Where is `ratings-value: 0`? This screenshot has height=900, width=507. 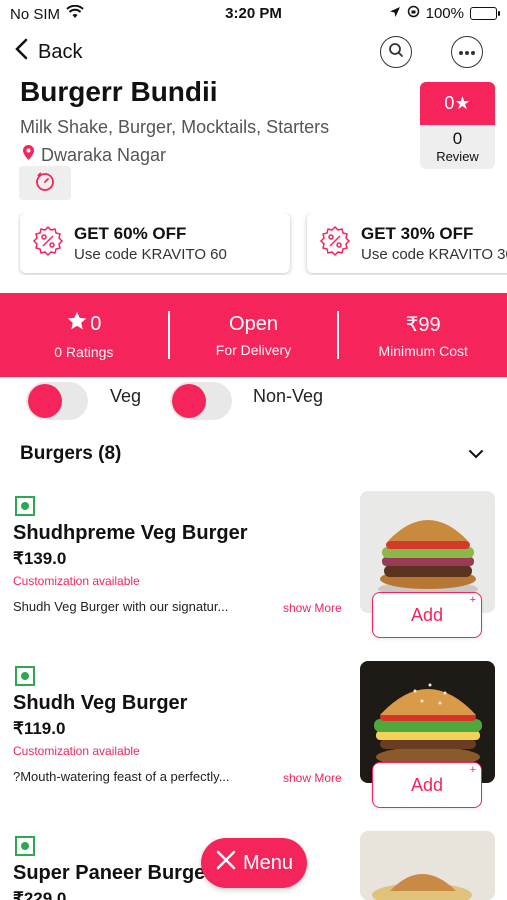 ratings-value: 0 is located at coordinates (96, 323).